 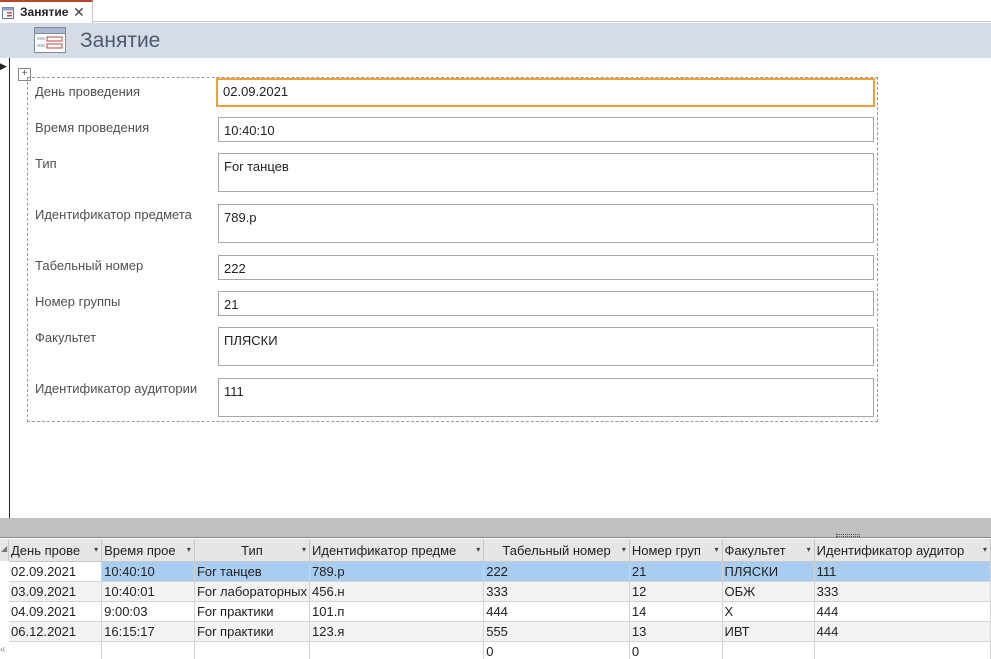 I want to click on table-cell: 04.09.2021, so click(x=56, y=611).